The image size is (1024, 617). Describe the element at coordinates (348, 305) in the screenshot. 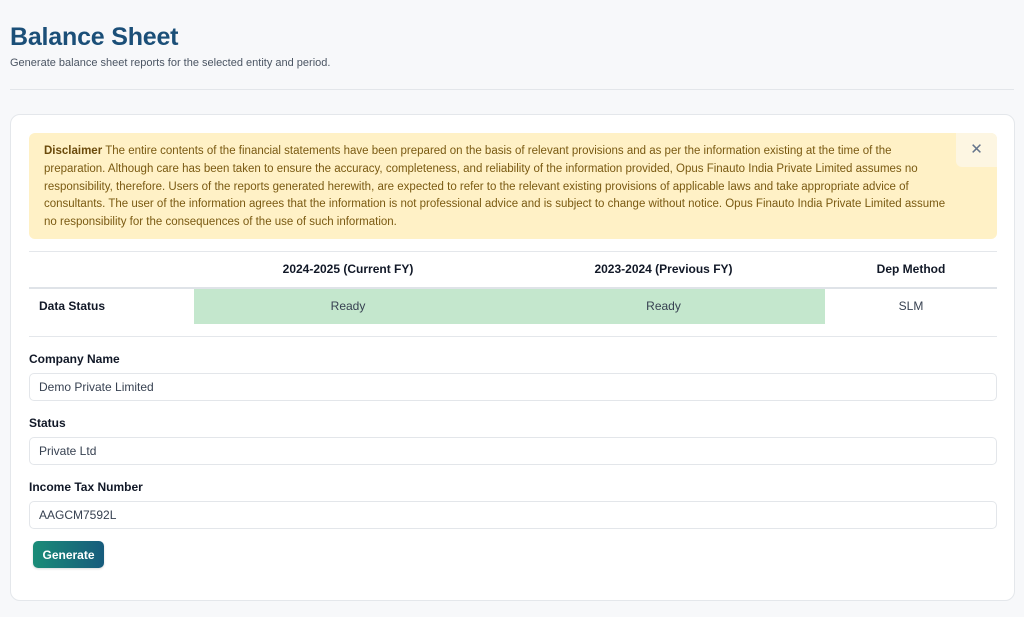

I see `current-fy-status: Ready` at that location.